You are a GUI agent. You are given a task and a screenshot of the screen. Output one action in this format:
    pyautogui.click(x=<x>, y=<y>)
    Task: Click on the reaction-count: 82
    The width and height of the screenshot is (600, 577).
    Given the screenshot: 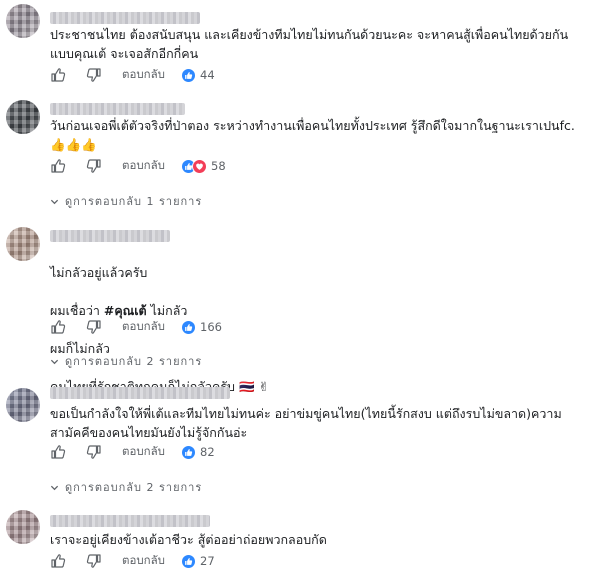 What is the action you would take?
    pyautogui.click(x=207, y=452)
    